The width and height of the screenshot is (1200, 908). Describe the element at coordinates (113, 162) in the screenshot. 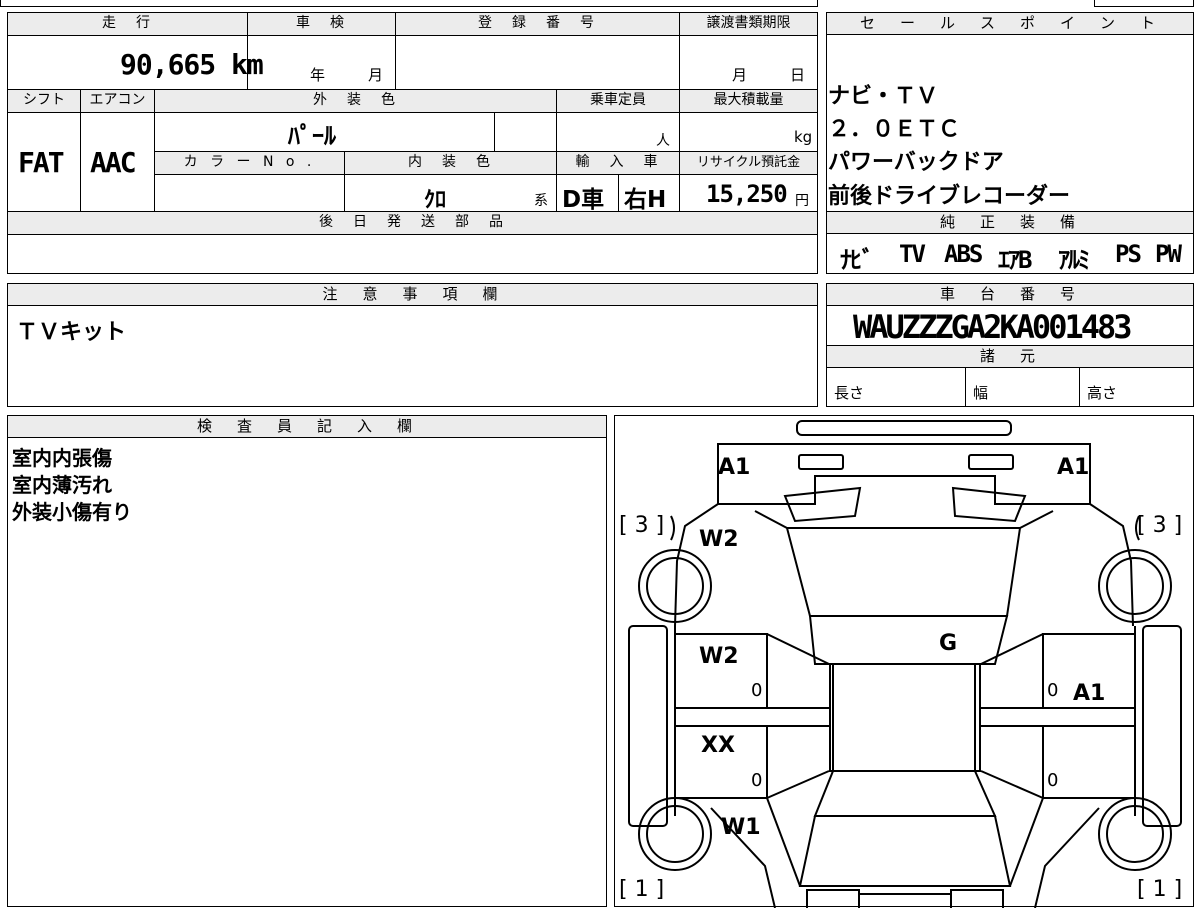

I see `ac-value: AAC` at that location.